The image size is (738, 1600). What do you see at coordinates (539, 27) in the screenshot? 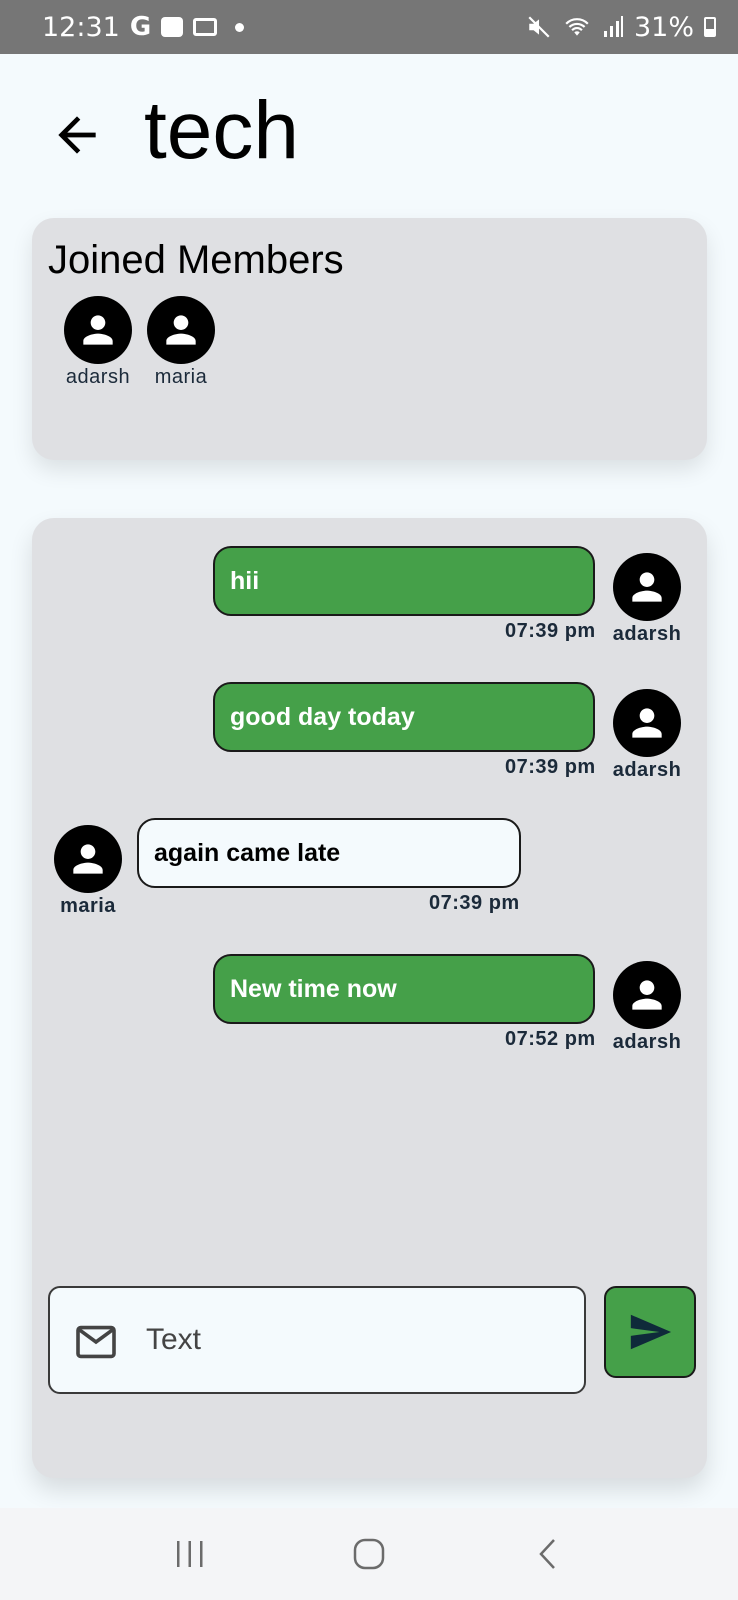
I see `mute-icon` at bounding box center [539, 27].